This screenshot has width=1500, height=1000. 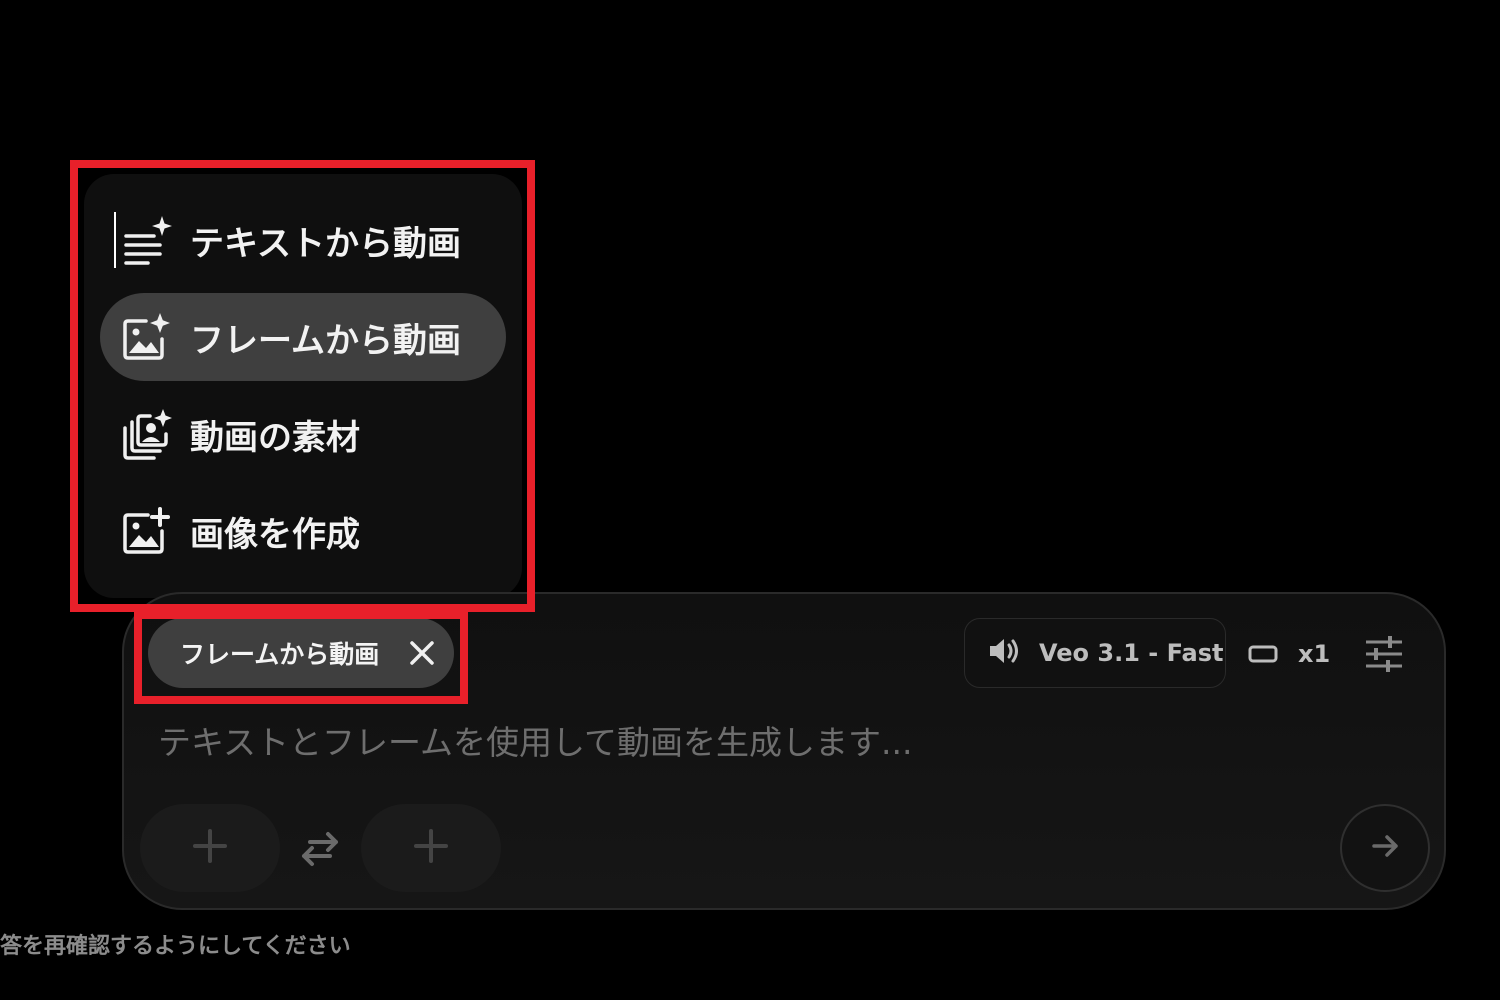 What do you see at coordinates (146, 531) in the screenshot?
I see `image-plus-icon` at bounding box center [146, 531].